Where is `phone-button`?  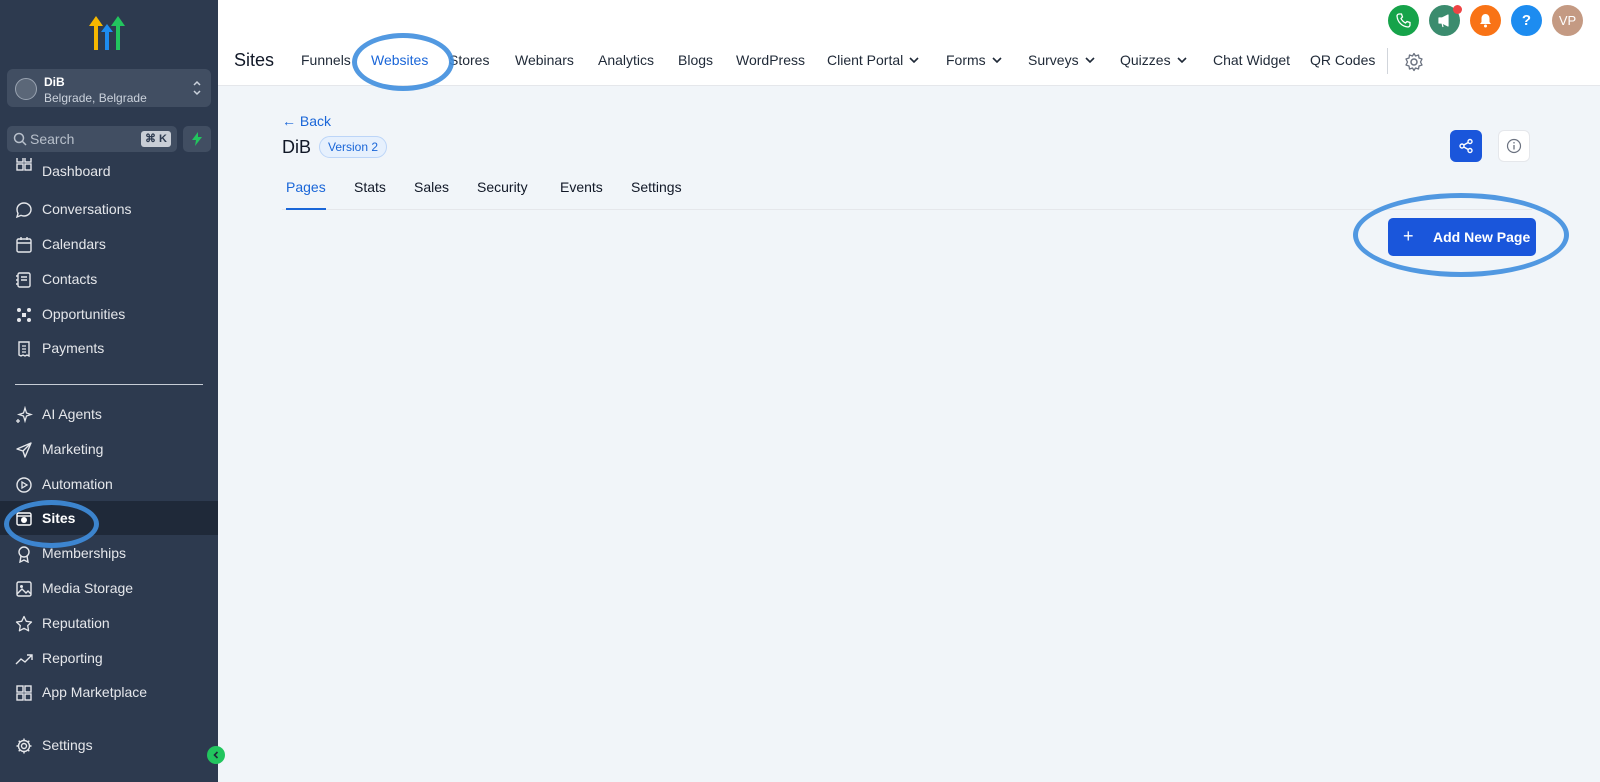 phone-button is located at coordinates (1403, 20).